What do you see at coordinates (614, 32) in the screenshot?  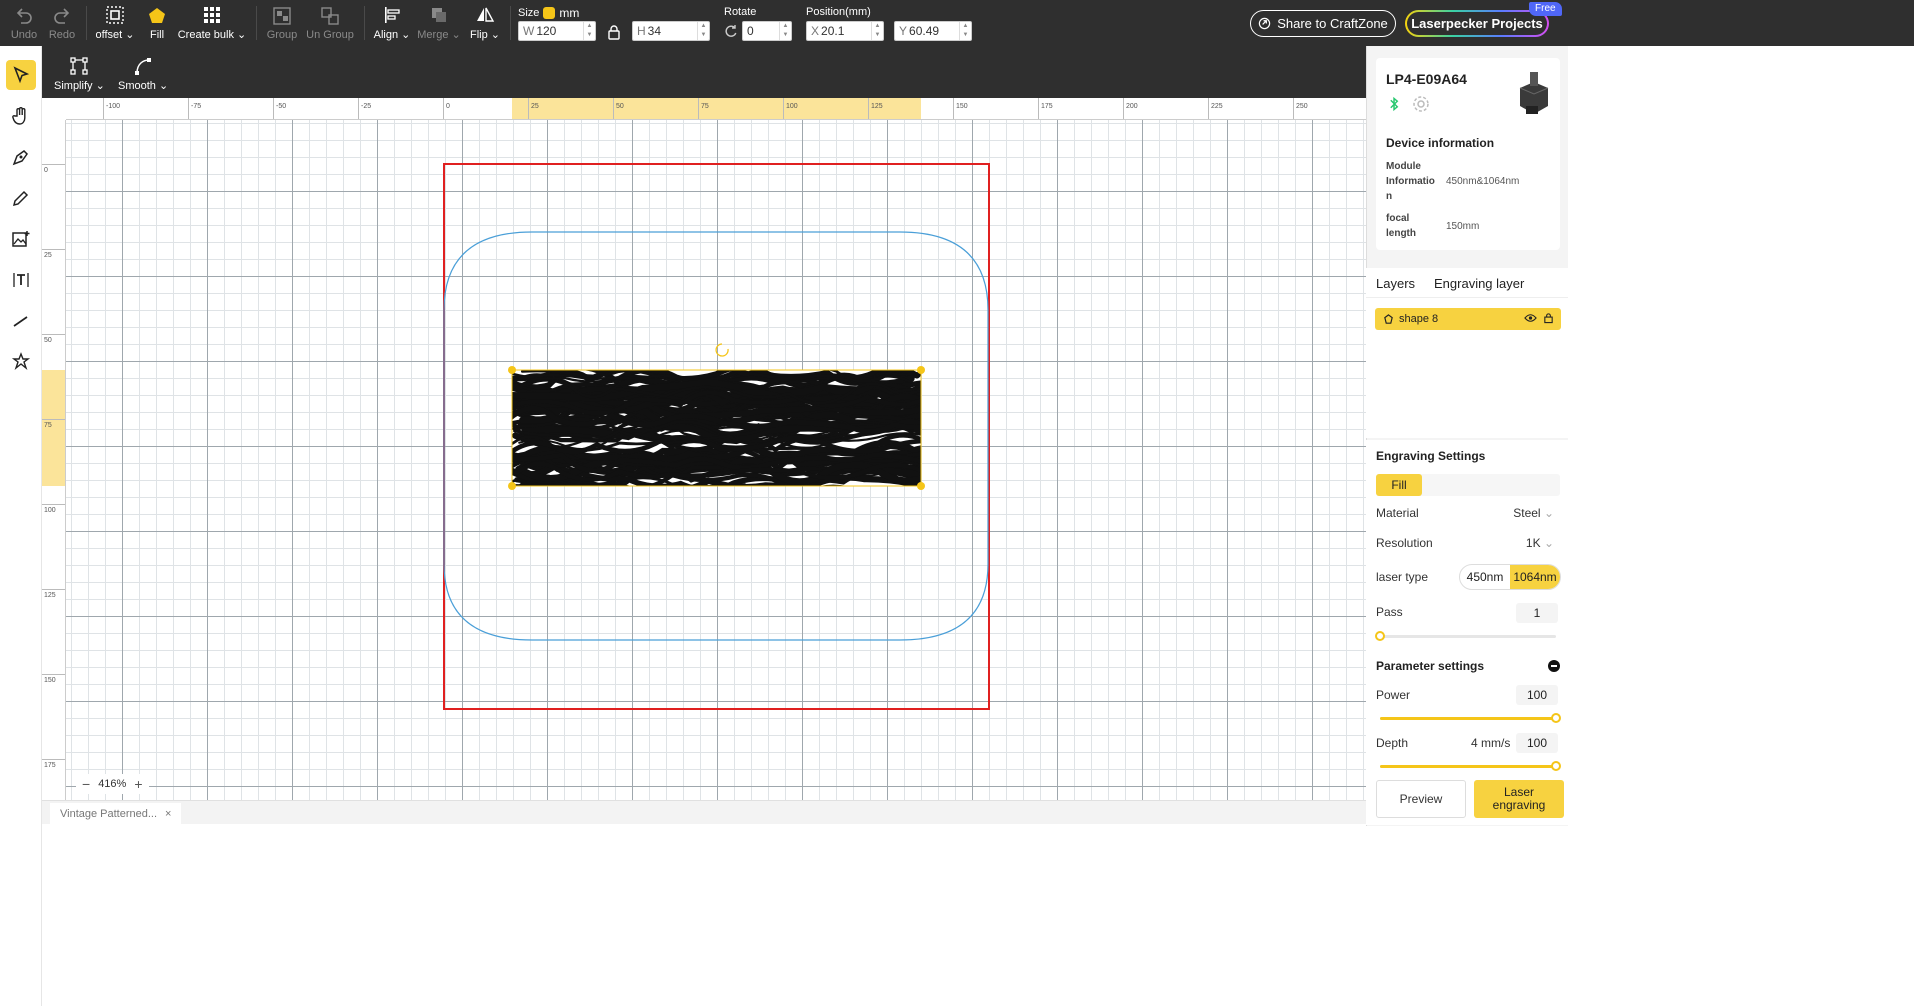 I see `lock-ratio-icon` at bounding box center [614, 32].